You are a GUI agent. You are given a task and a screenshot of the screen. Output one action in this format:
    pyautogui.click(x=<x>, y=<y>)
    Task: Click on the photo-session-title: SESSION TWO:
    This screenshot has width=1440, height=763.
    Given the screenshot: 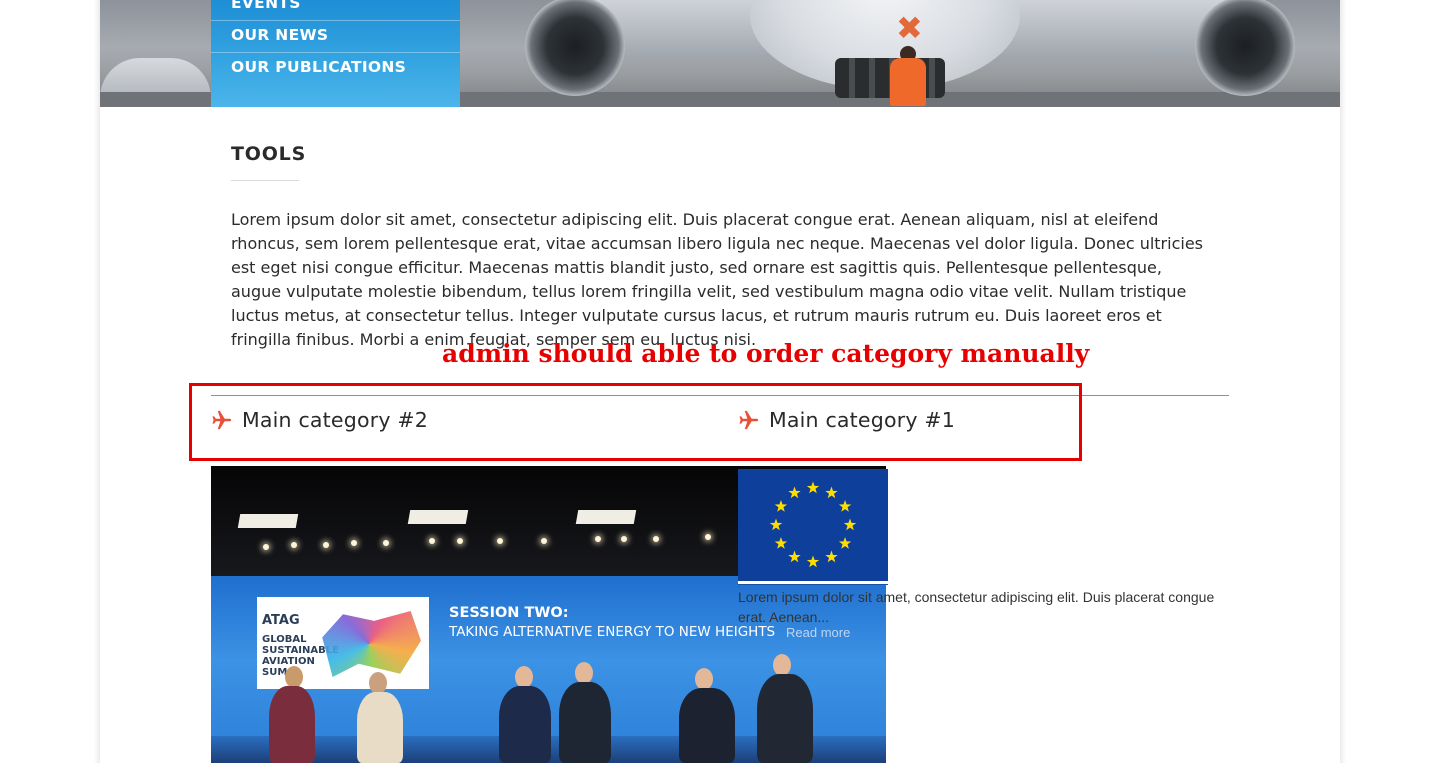 What is the action you would take?
    pyautogui.click(x=509, y=613)
    